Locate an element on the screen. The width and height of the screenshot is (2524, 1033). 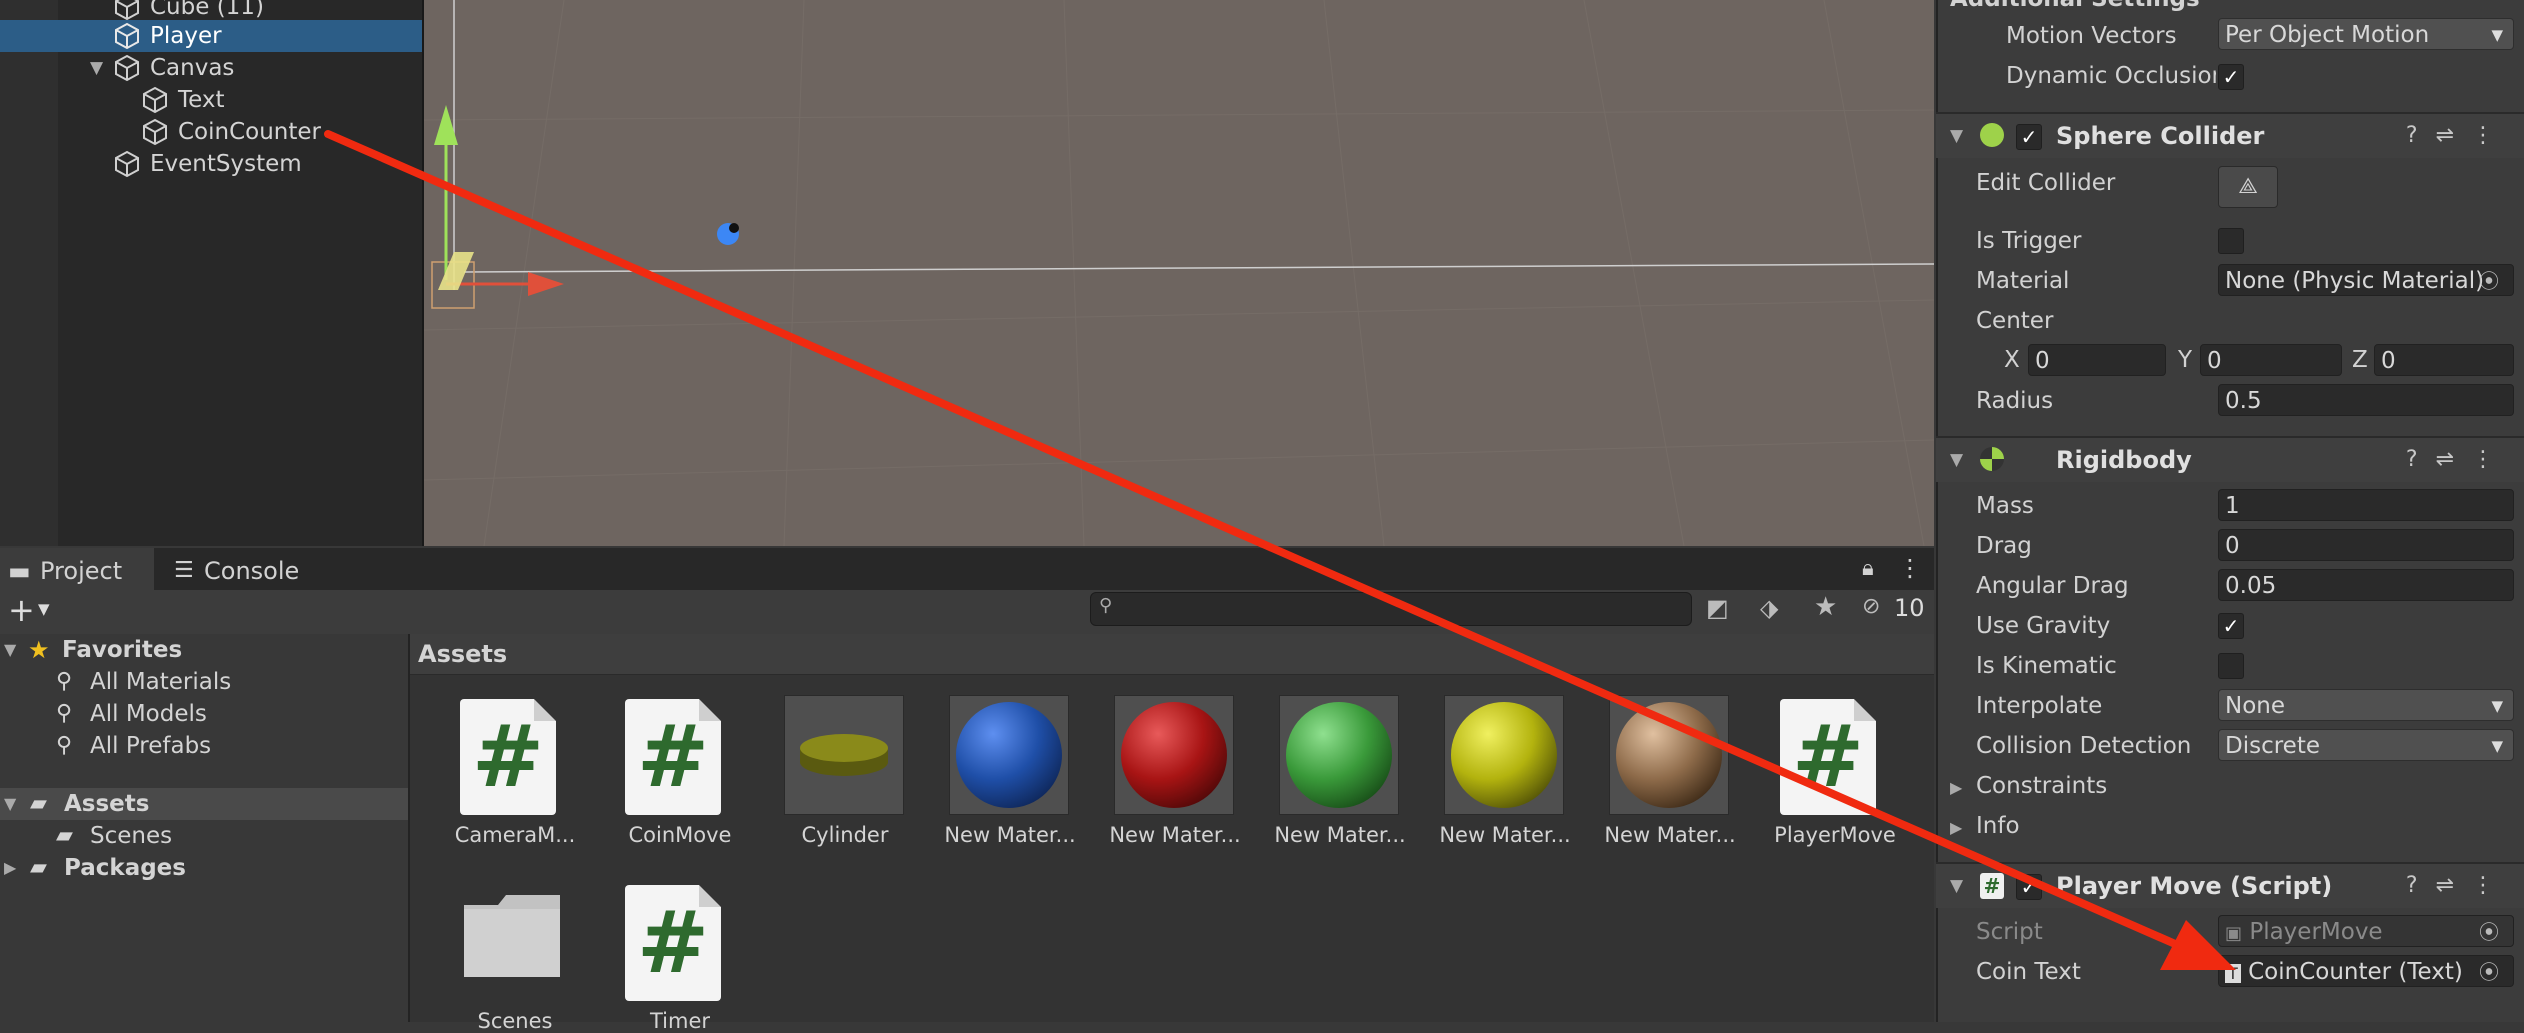
edit-collider-icon: ⟁ is located at coordinates (2248, 186).